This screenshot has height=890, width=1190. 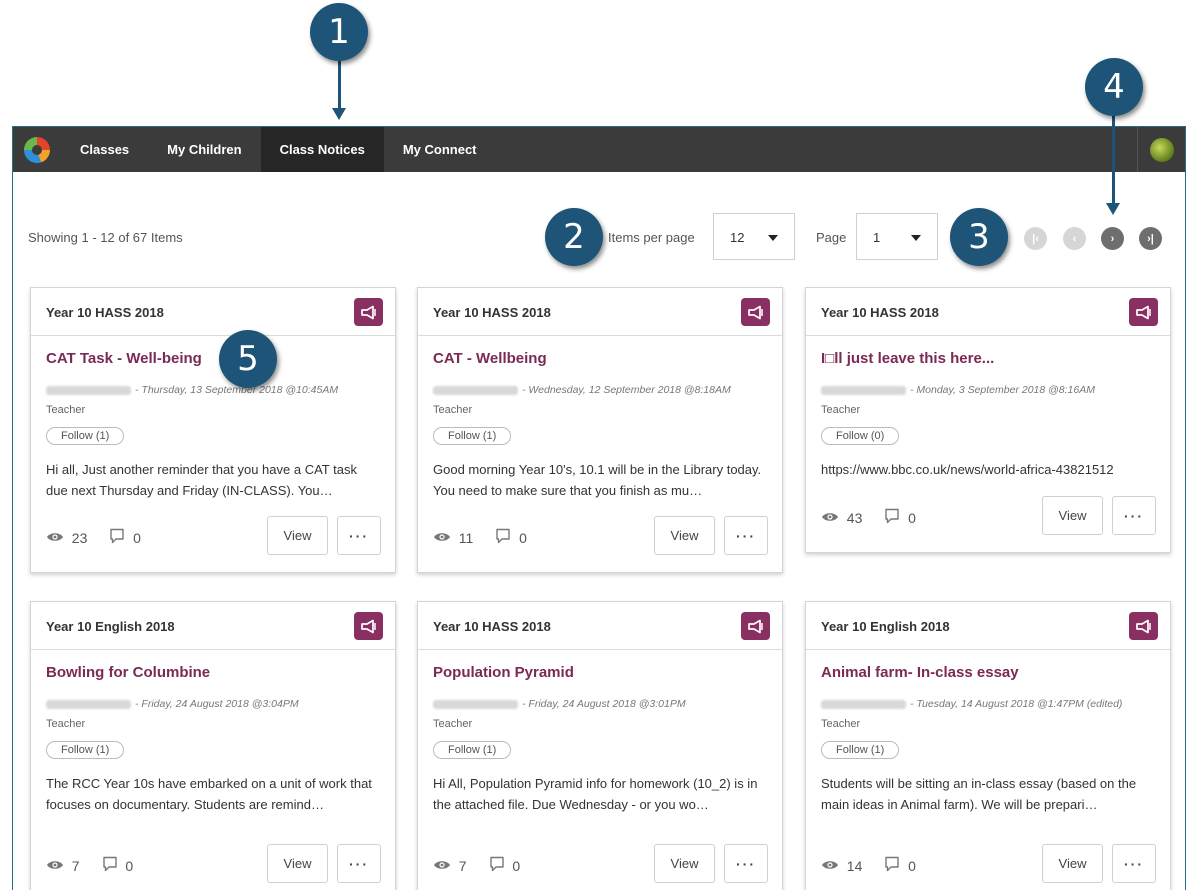 What do you see at coordinates (877, 237) in the screenshot?
I see `page-value: 1` at bounding box center [877, 237].